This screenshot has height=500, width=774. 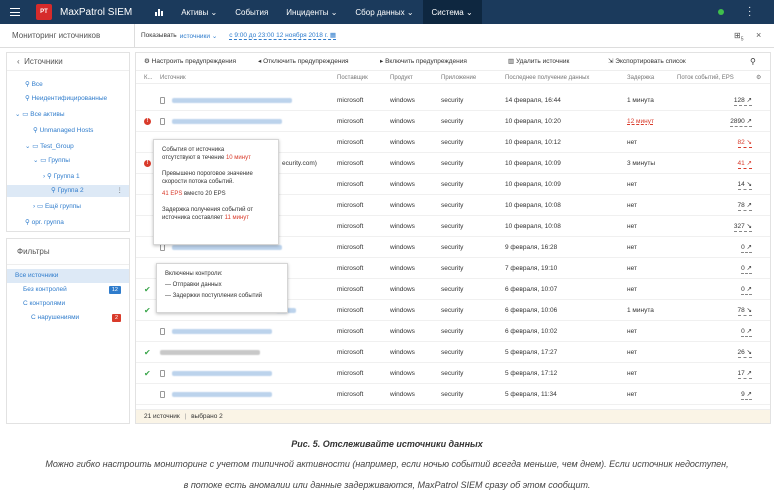 I want to click on col-event-flow: Поток событий, EPS, so click(x=705, y=78).